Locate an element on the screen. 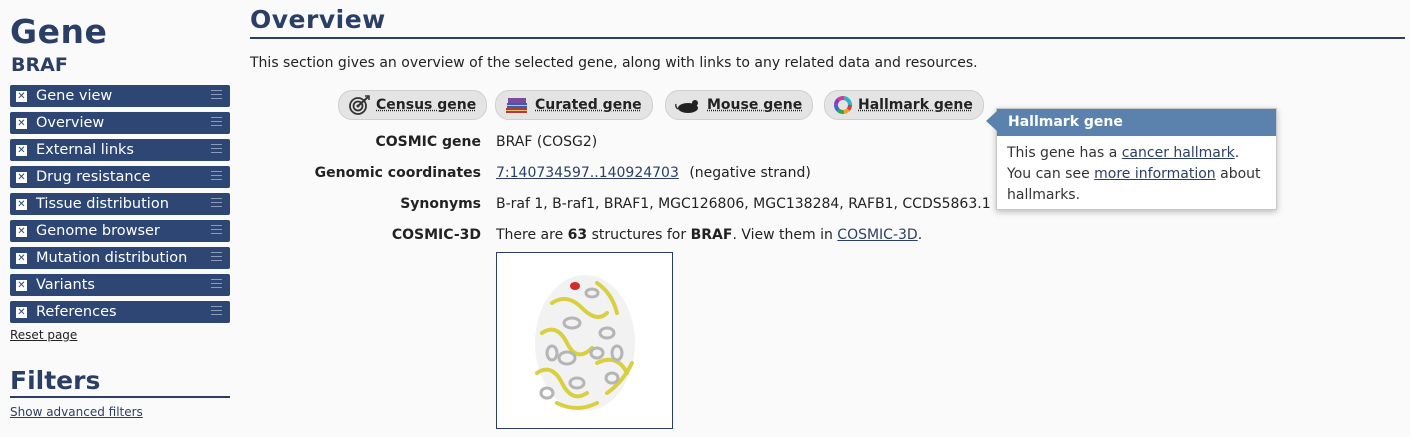 The image size is (1410, 437). nav-item-label: Drug resistance is located at coordinates (93, 177).